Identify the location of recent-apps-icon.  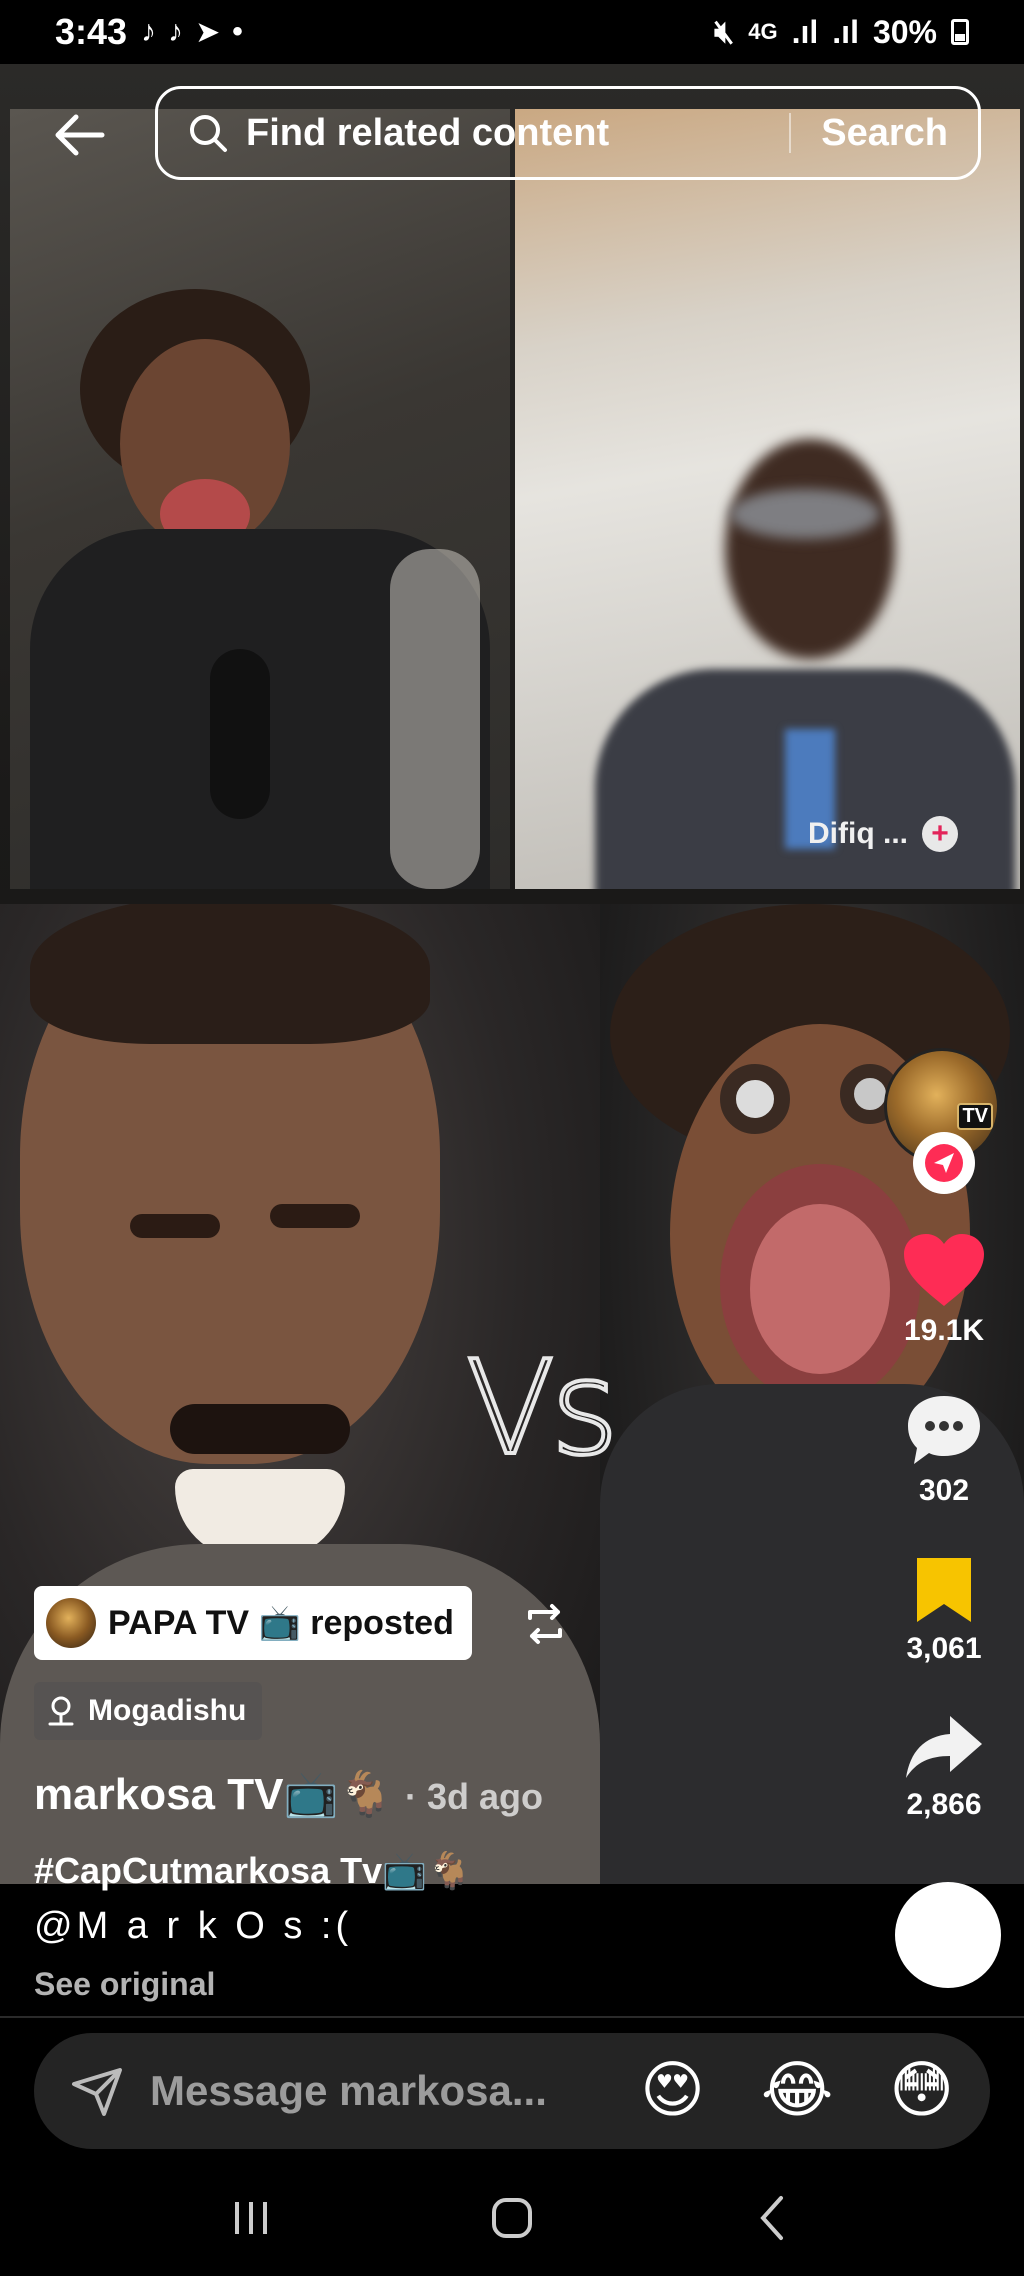
(250, 2218).